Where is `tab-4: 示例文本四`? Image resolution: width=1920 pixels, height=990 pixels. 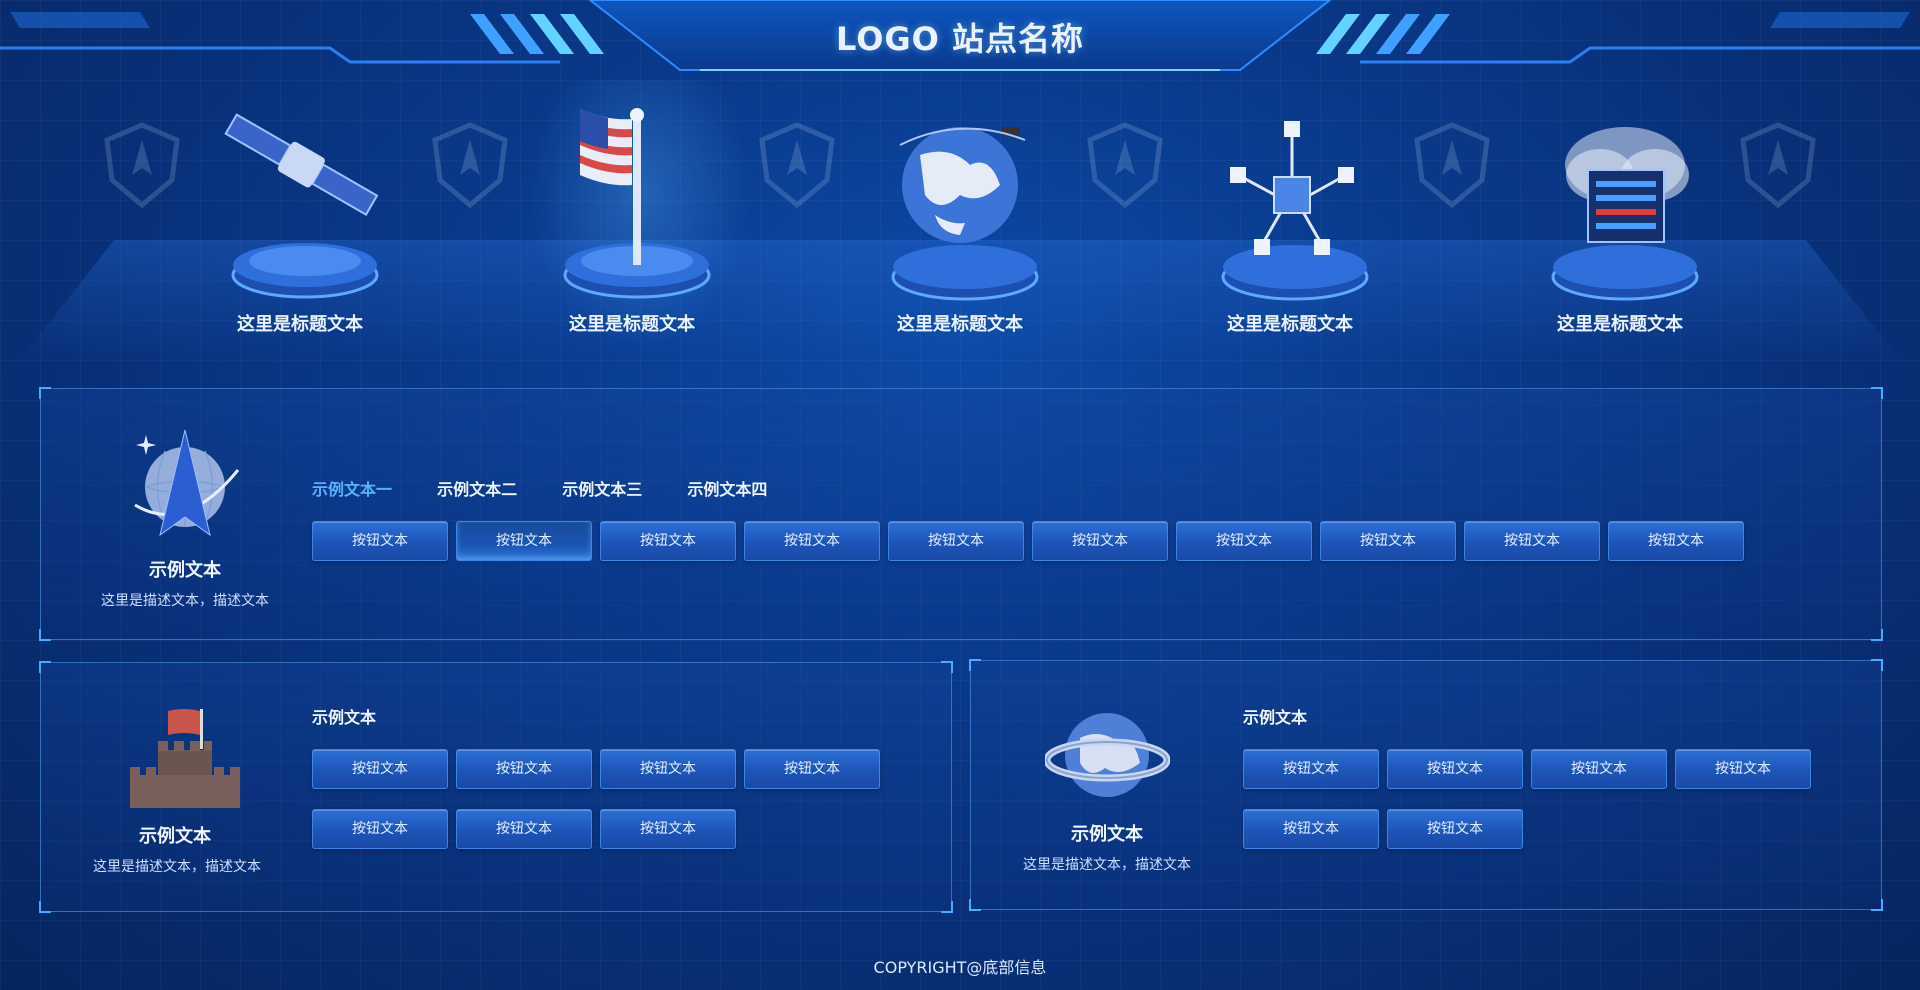
tab-4: 示例文本四 is located at coordinates (727, 488).